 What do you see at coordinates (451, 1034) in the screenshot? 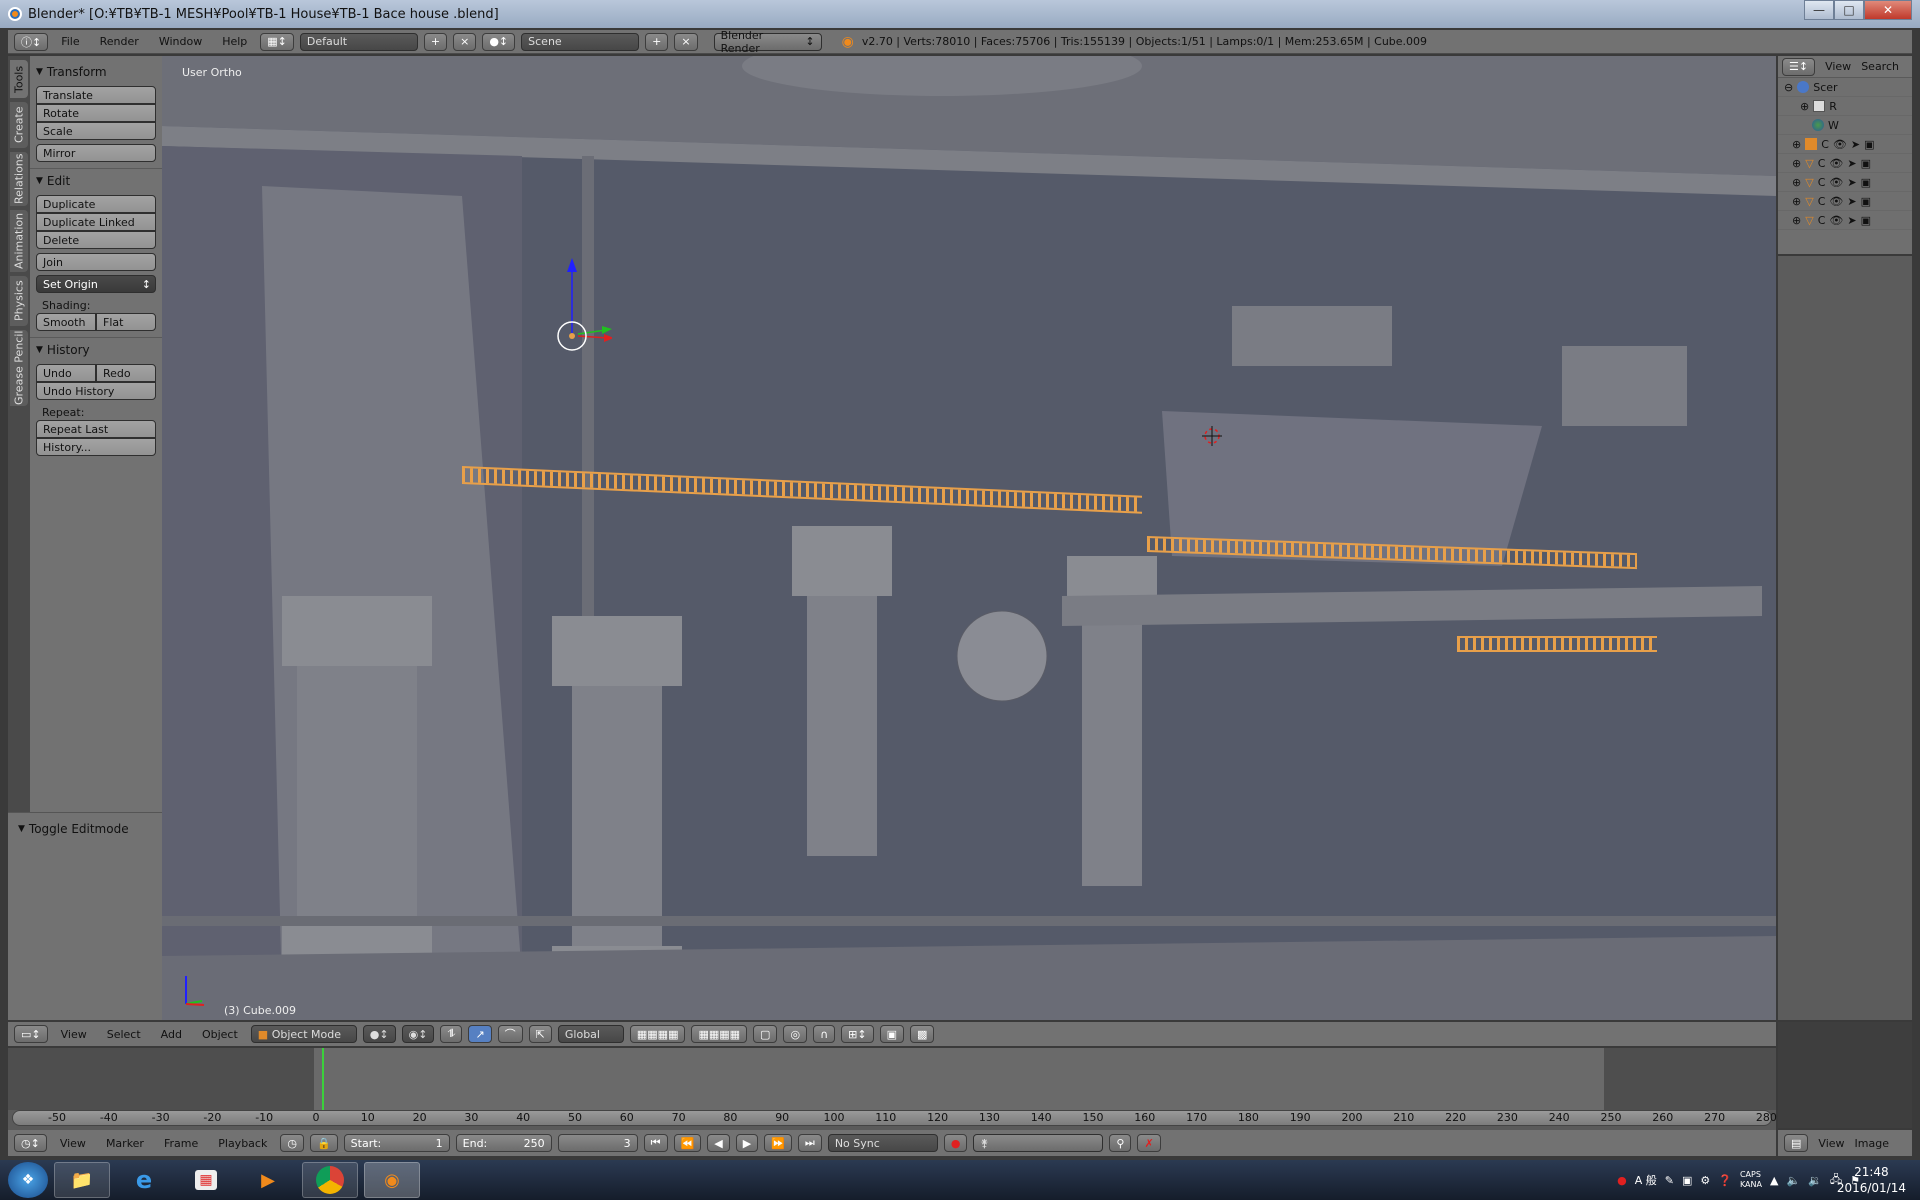
I see `manipulator-toggle: ⥮` at bounding box center [451, 1034].